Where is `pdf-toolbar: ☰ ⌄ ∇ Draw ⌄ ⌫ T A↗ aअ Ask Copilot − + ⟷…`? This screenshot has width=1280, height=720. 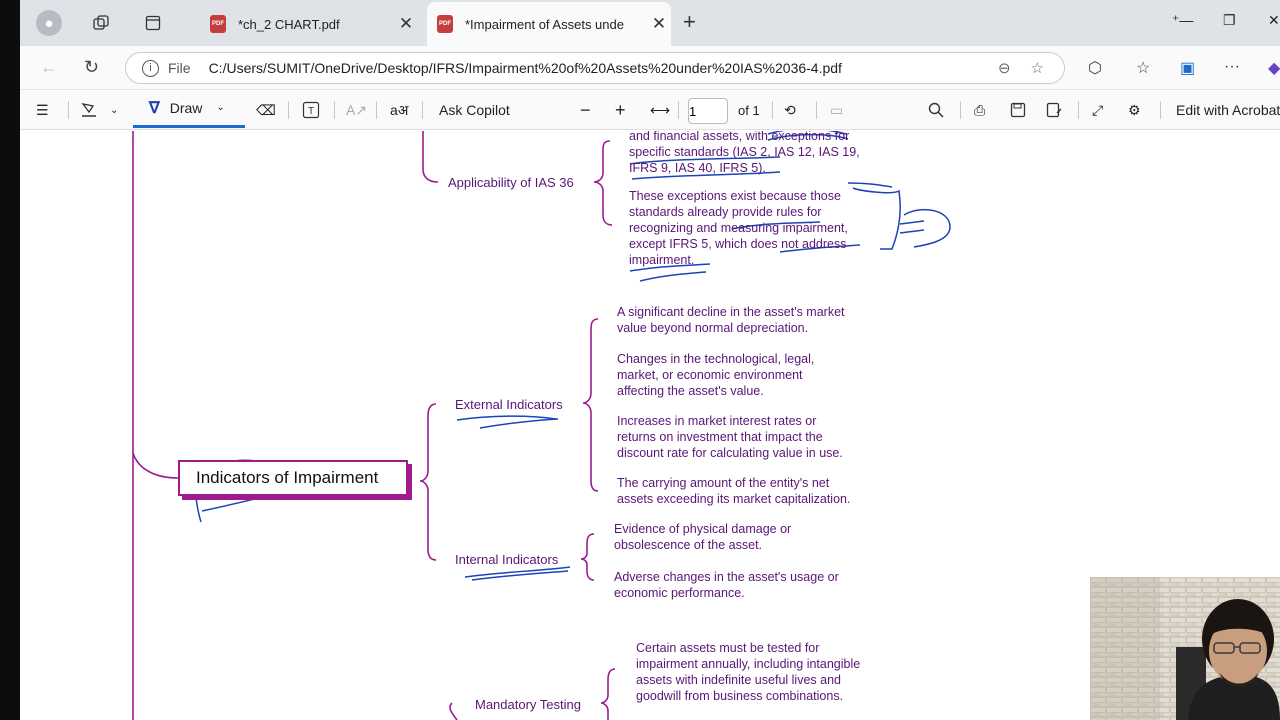
pdf-toolbar: ☰ ⌄ ∇ Draw ⌄ ⌫ T A↗ aअ Ask Copilot − + ⟷… is located at coordinates (650, 110).